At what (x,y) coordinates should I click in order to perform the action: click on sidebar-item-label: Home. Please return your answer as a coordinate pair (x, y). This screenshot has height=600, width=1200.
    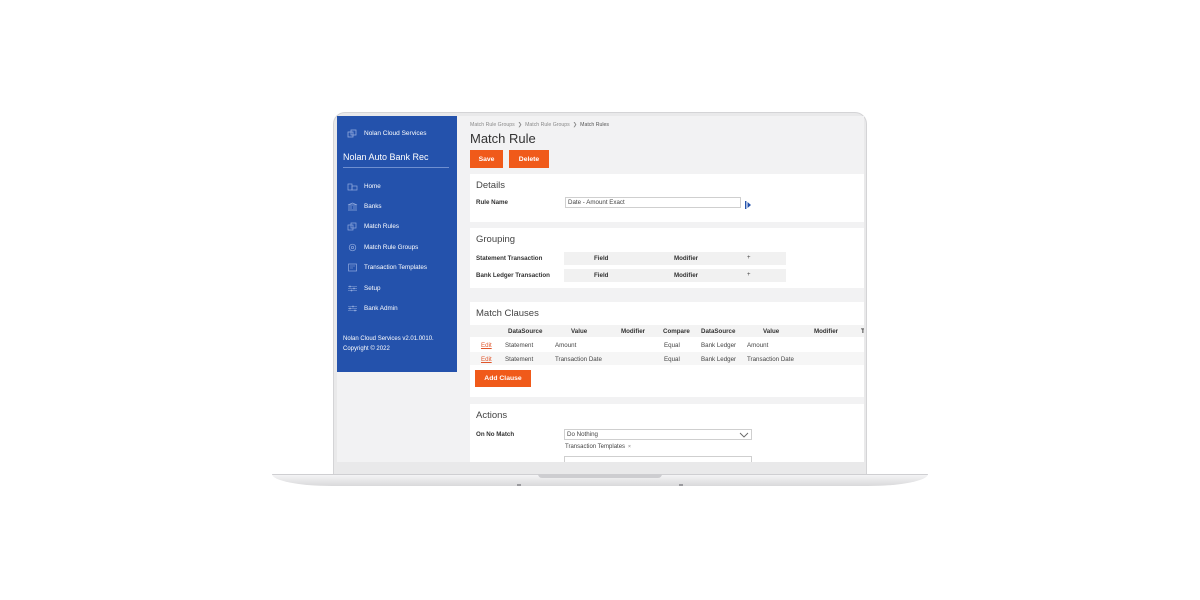
    Looking at the image, I should click on (372, 186).